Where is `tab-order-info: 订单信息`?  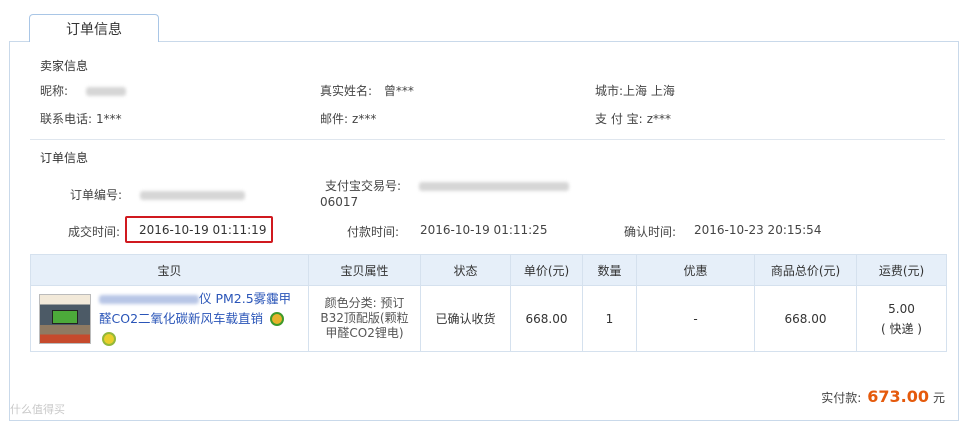
tab-order-info: 订单信息 is located at coordinates (94, 28).